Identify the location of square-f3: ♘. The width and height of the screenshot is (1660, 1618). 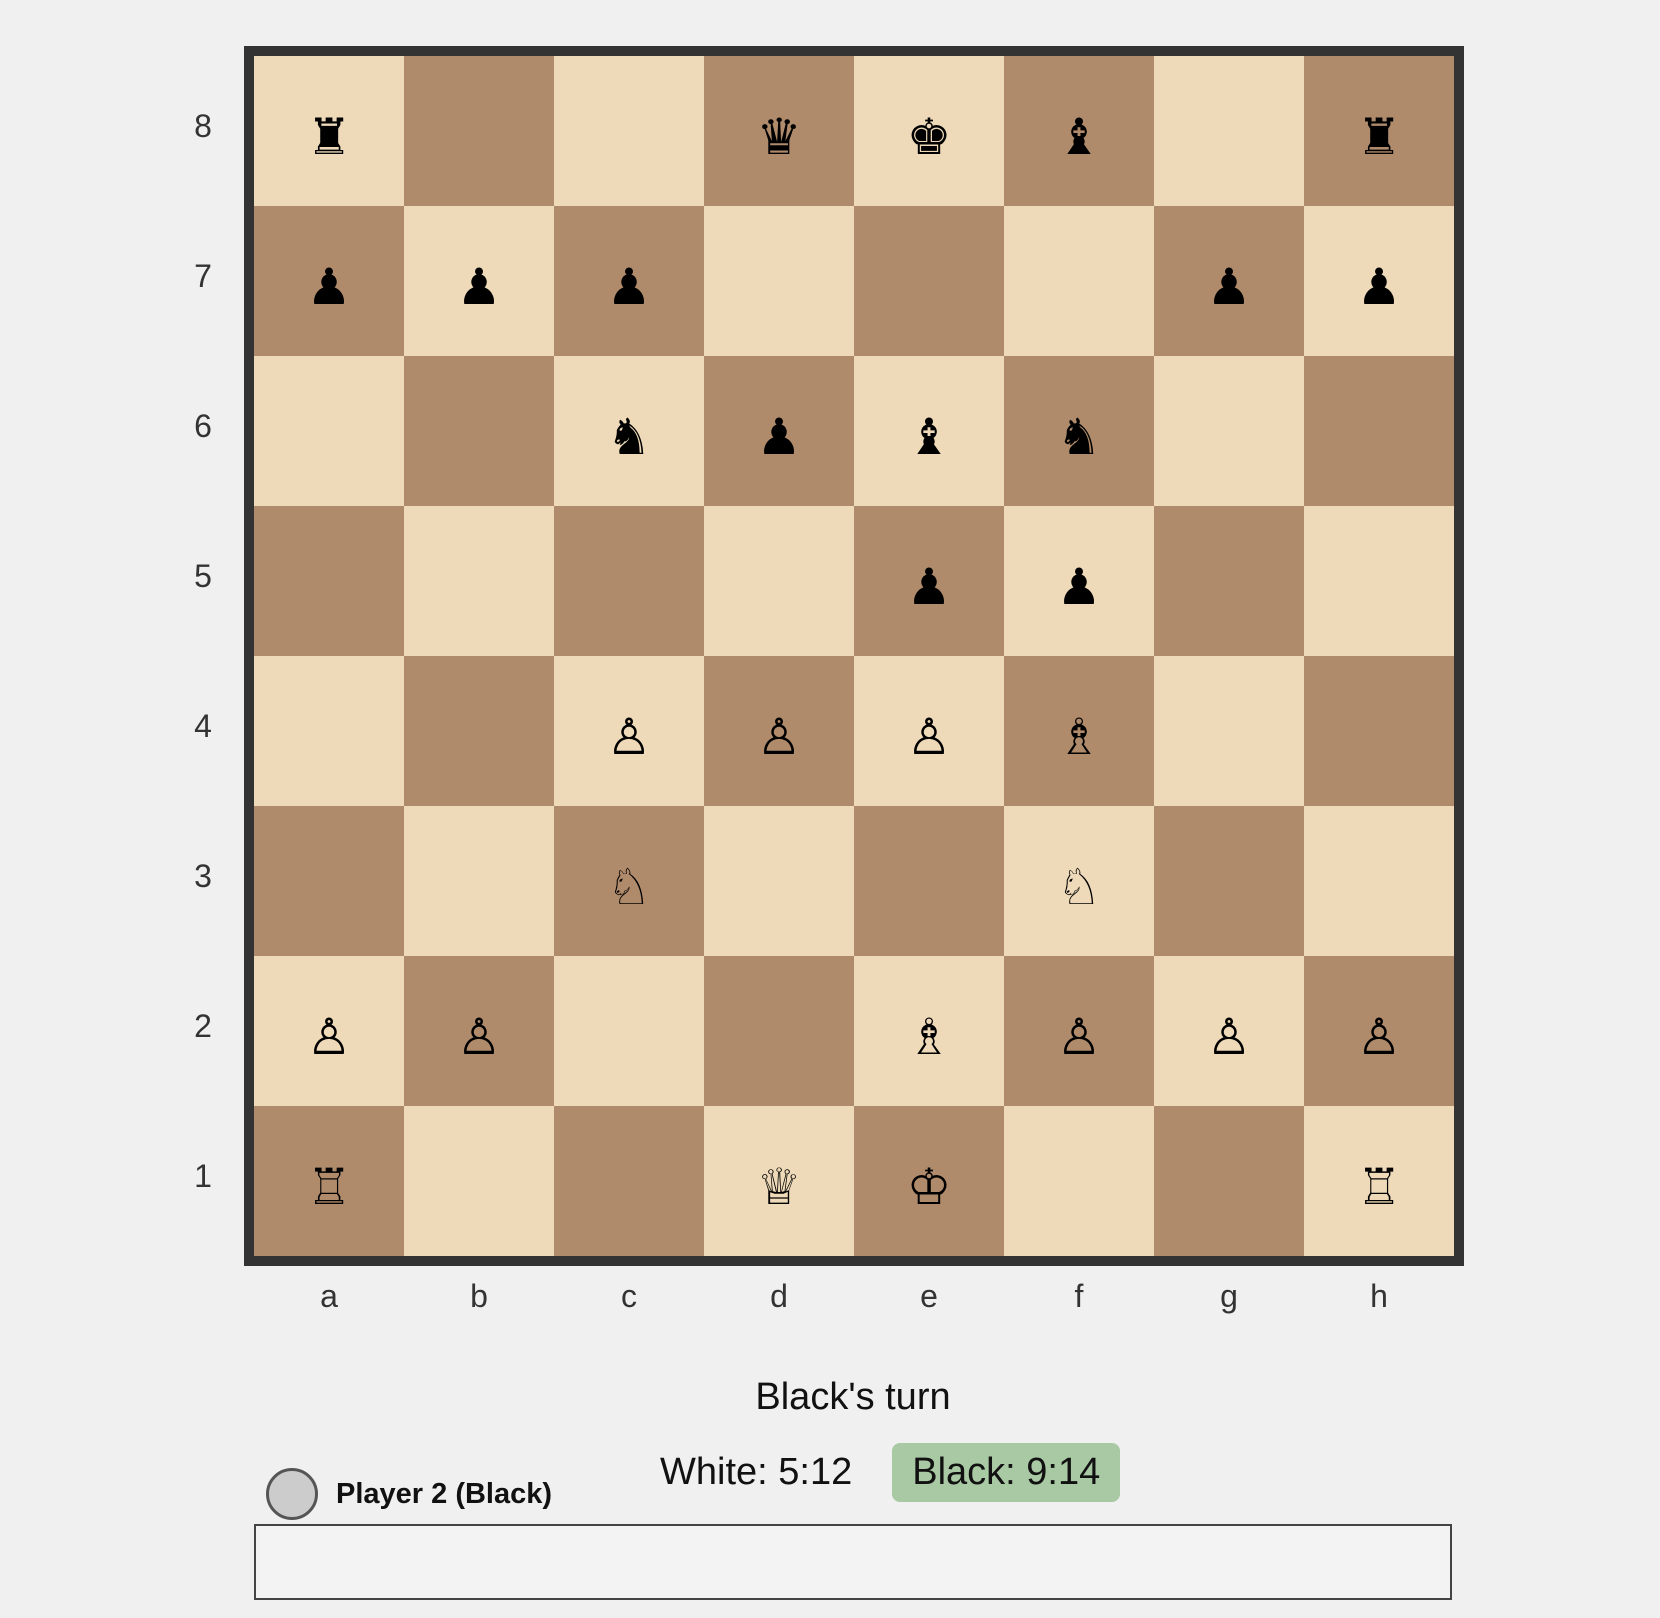
(1079, 881).